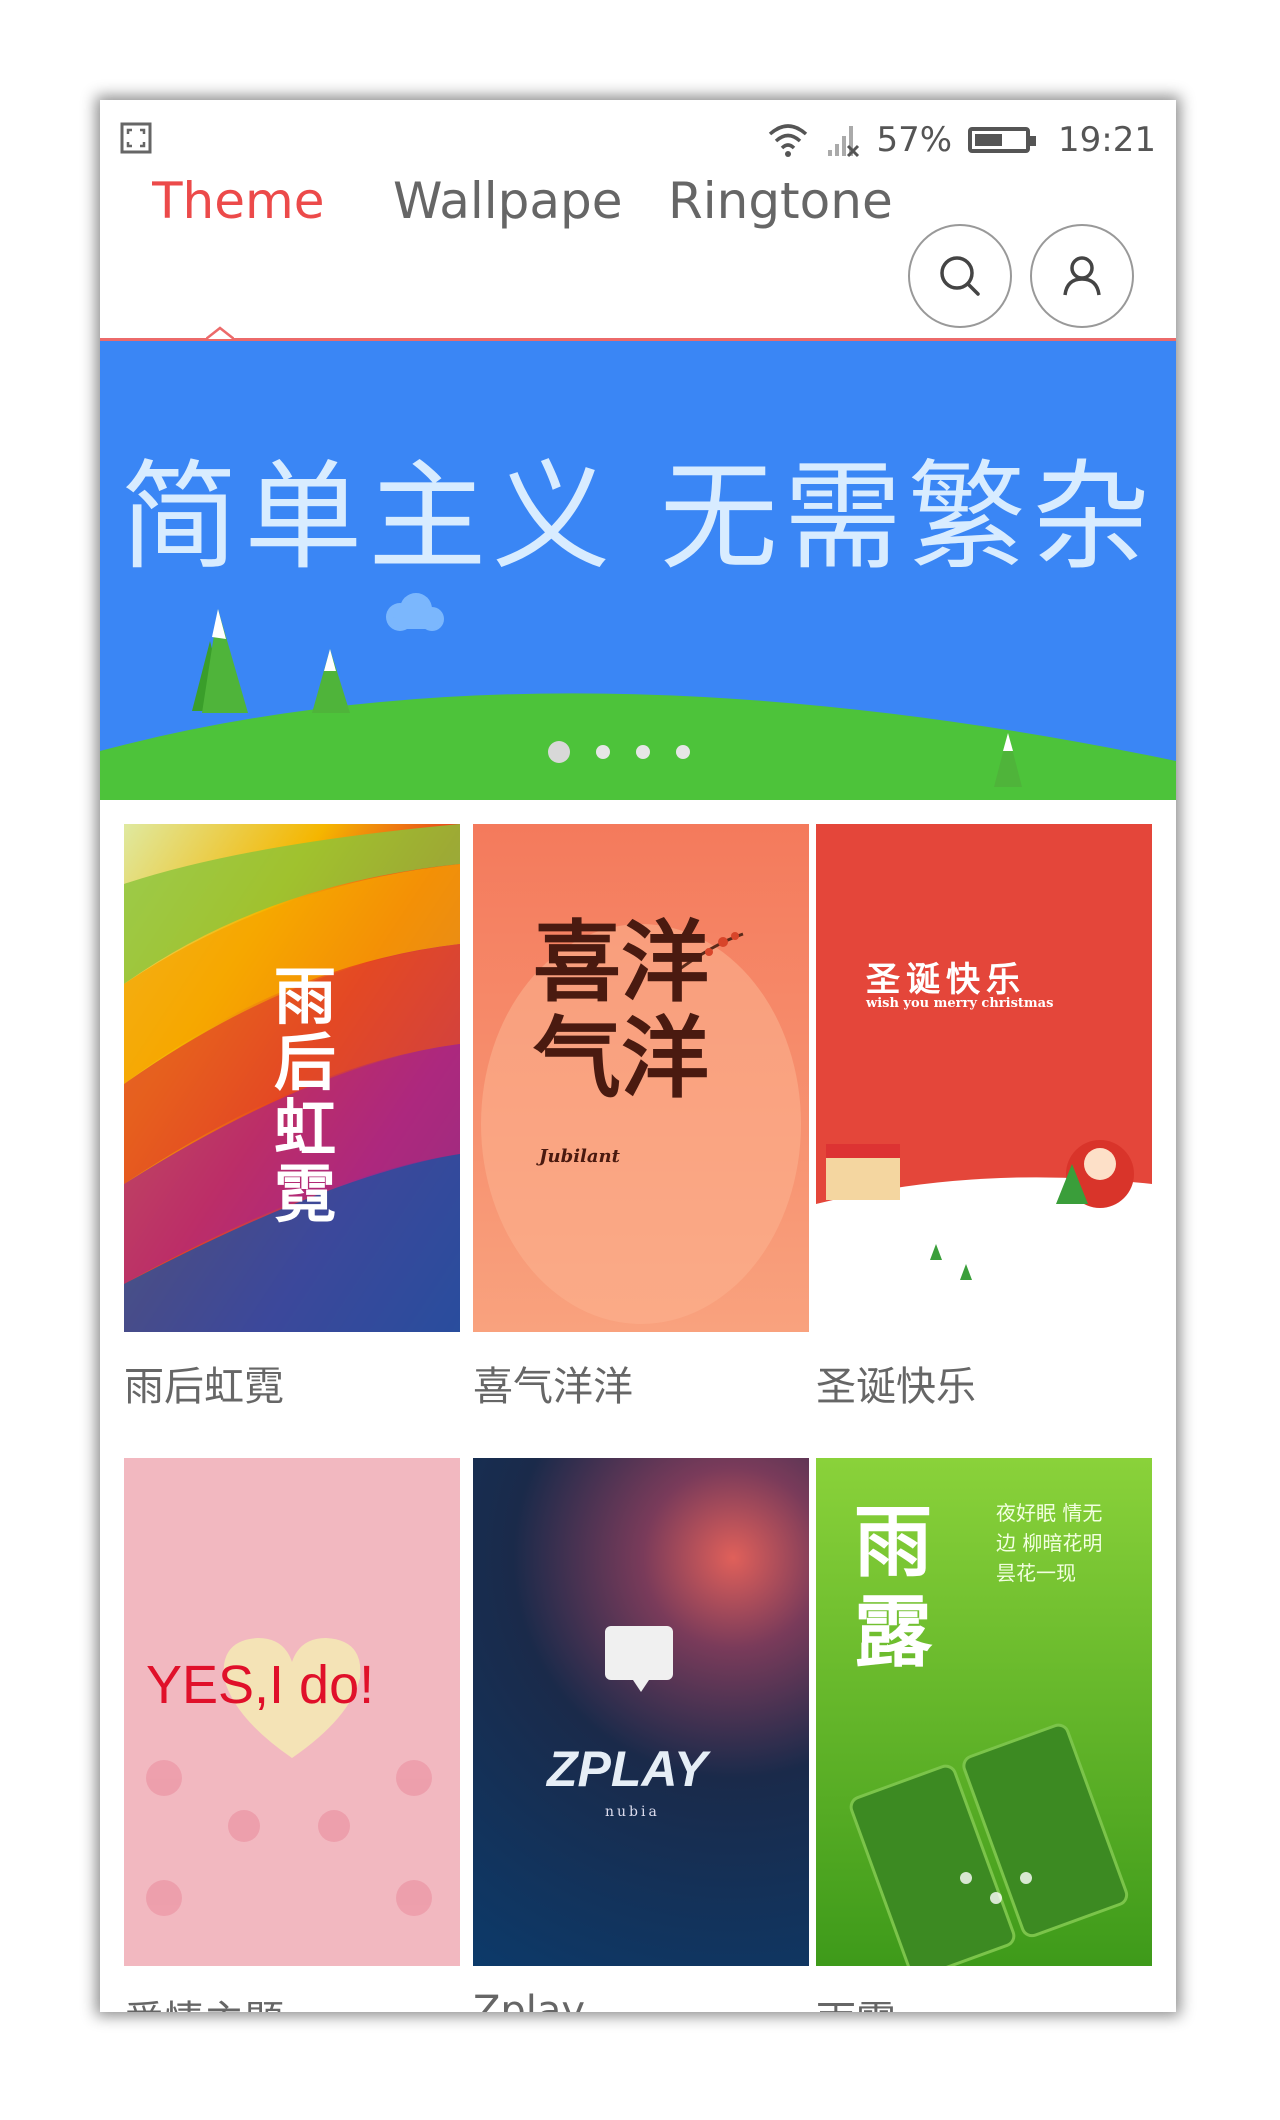 Image resolution: width=1280 pixels, height=2120 pixels. I want to click on user-icon, so click(1082, 276).